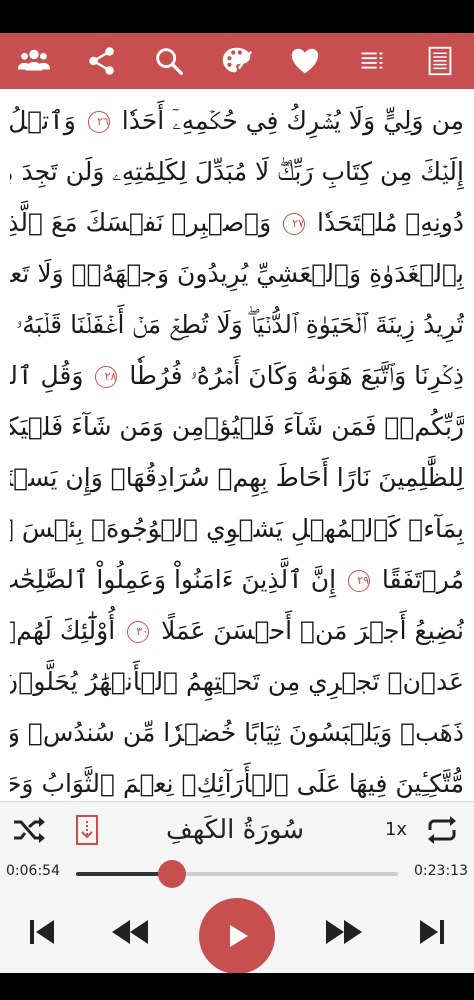 This screenshot has width=474, height=1000. Describe the element at coordinates (237, 986) in the screenshot. I see `system-nav-bar` at that location.